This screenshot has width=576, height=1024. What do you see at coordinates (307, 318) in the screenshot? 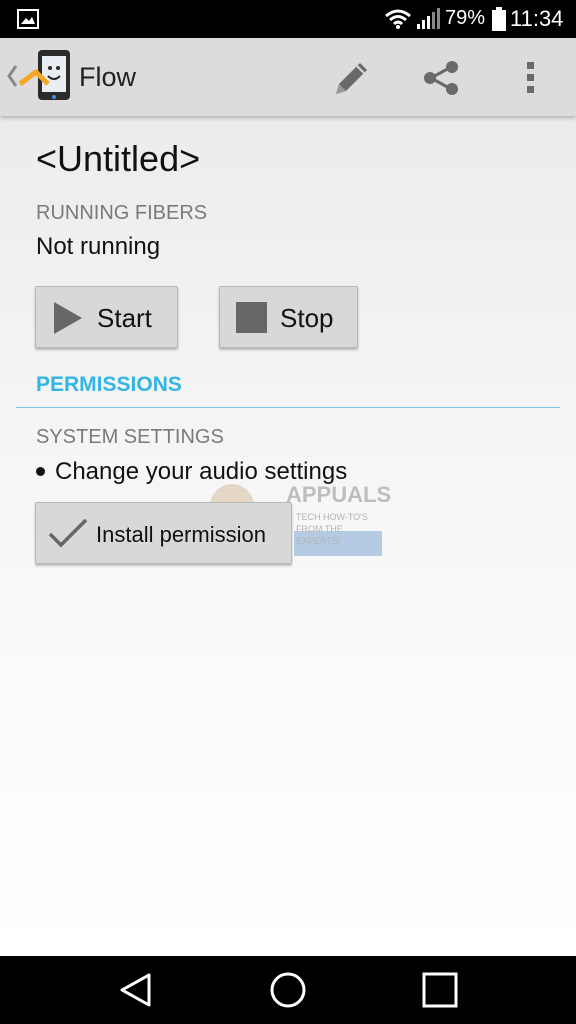
I see `stop-label: Stop` at bounding box center [307, 318].